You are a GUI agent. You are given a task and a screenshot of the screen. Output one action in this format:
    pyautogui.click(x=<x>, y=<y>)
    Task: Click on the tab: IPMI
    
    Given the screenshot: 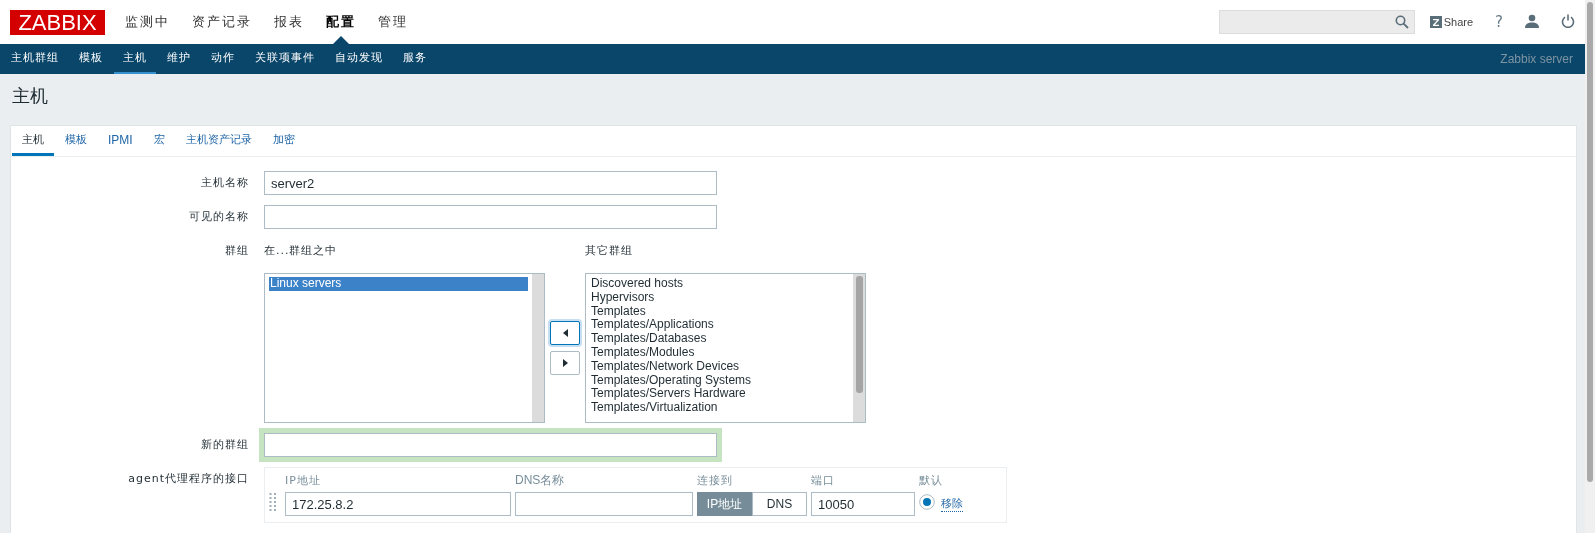 What is the action you would take?
    pyautogui.click(x=120, y=141)
    